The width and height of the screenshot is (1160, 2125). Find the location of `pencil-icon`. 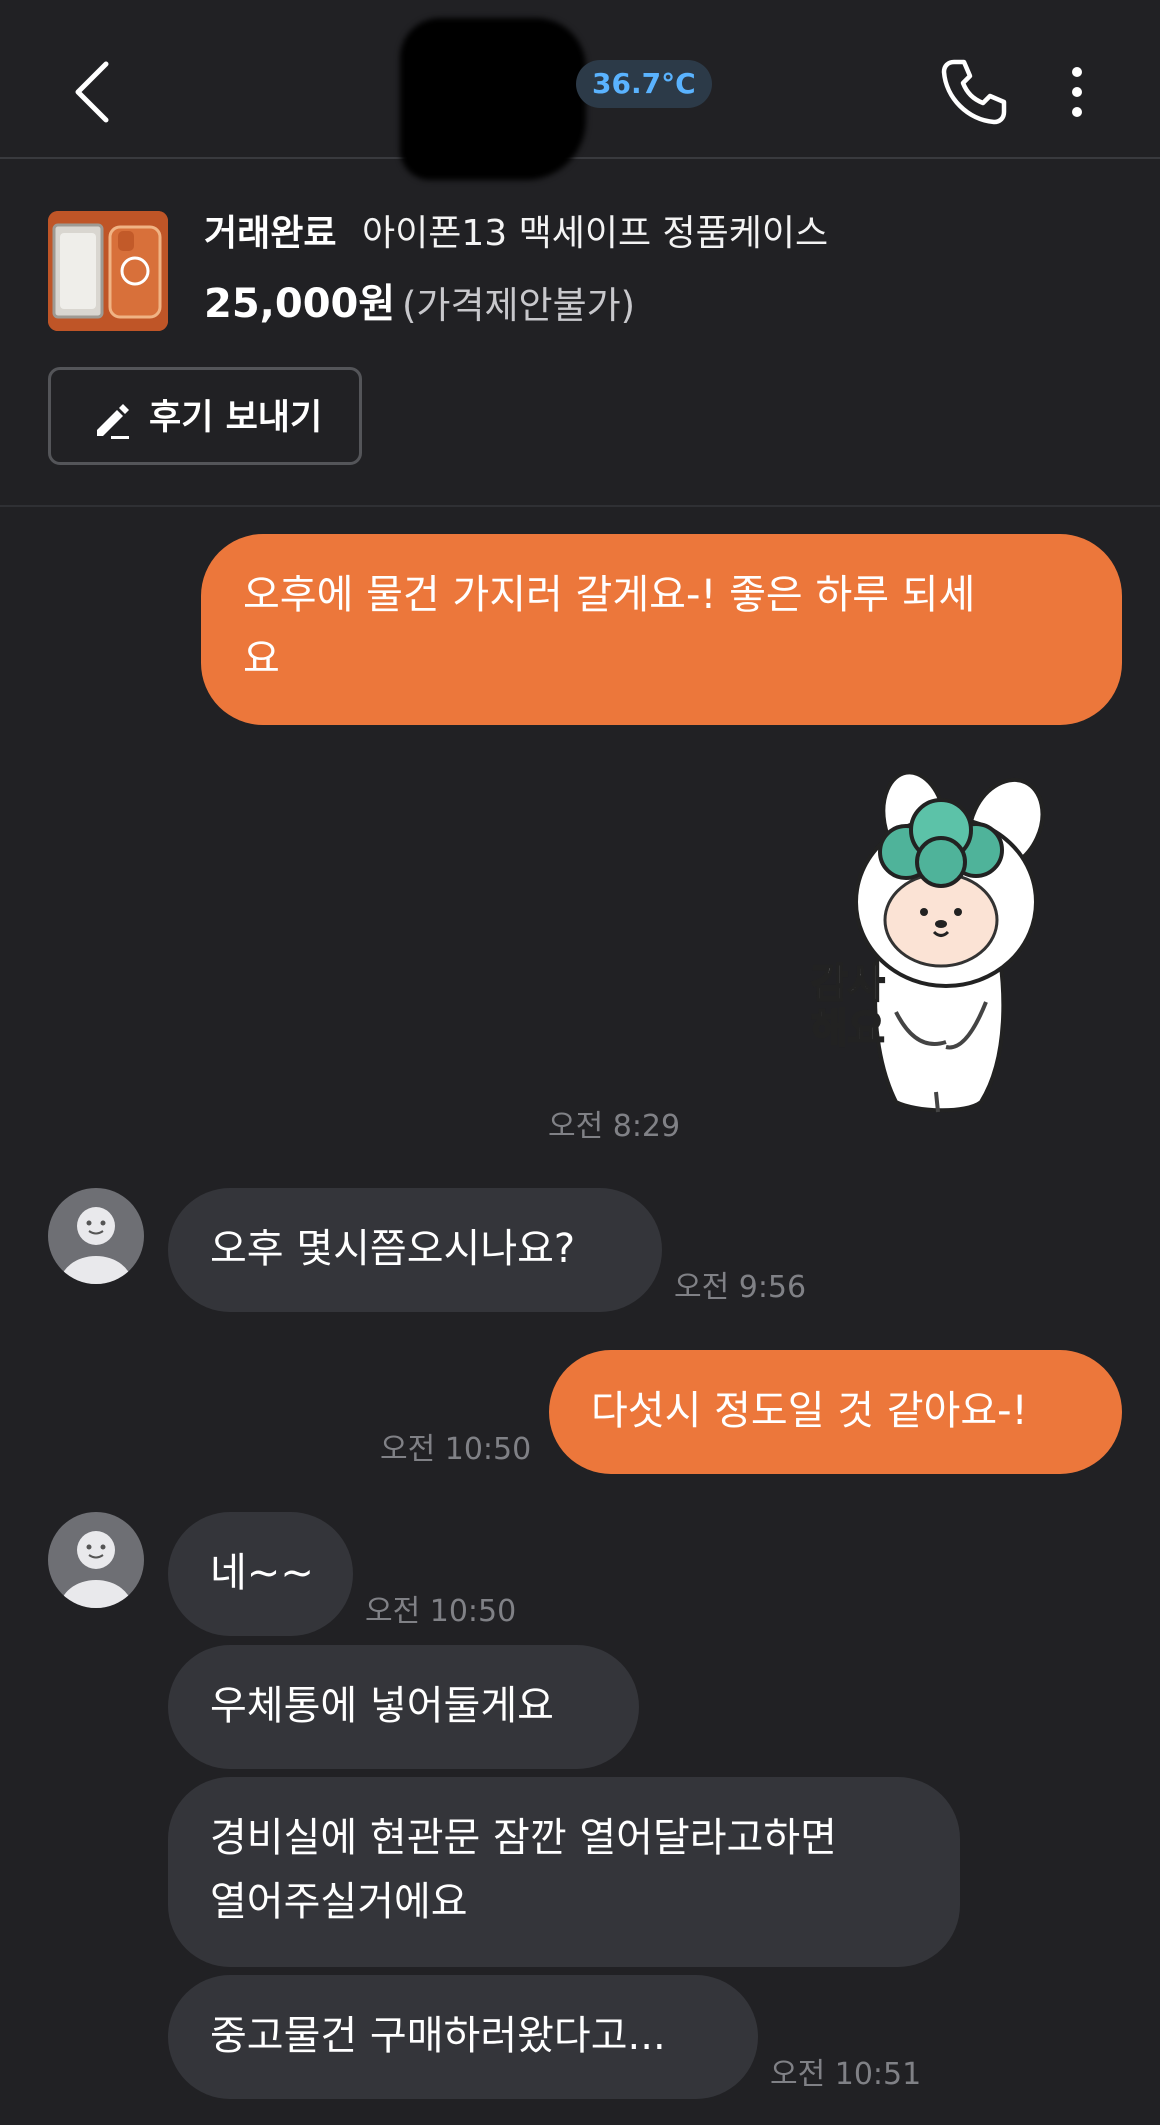

pencil-icon is located at coordinates (113, 421).